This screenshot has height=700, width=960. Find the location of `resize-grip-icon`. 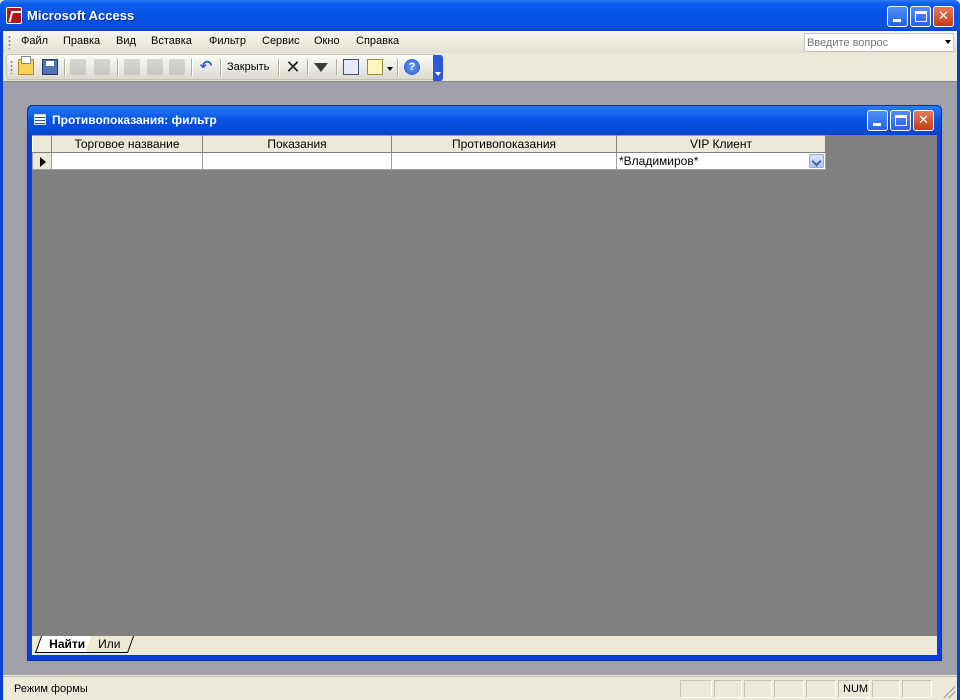

resize-grip-icon is located at coordinates (949, 692).